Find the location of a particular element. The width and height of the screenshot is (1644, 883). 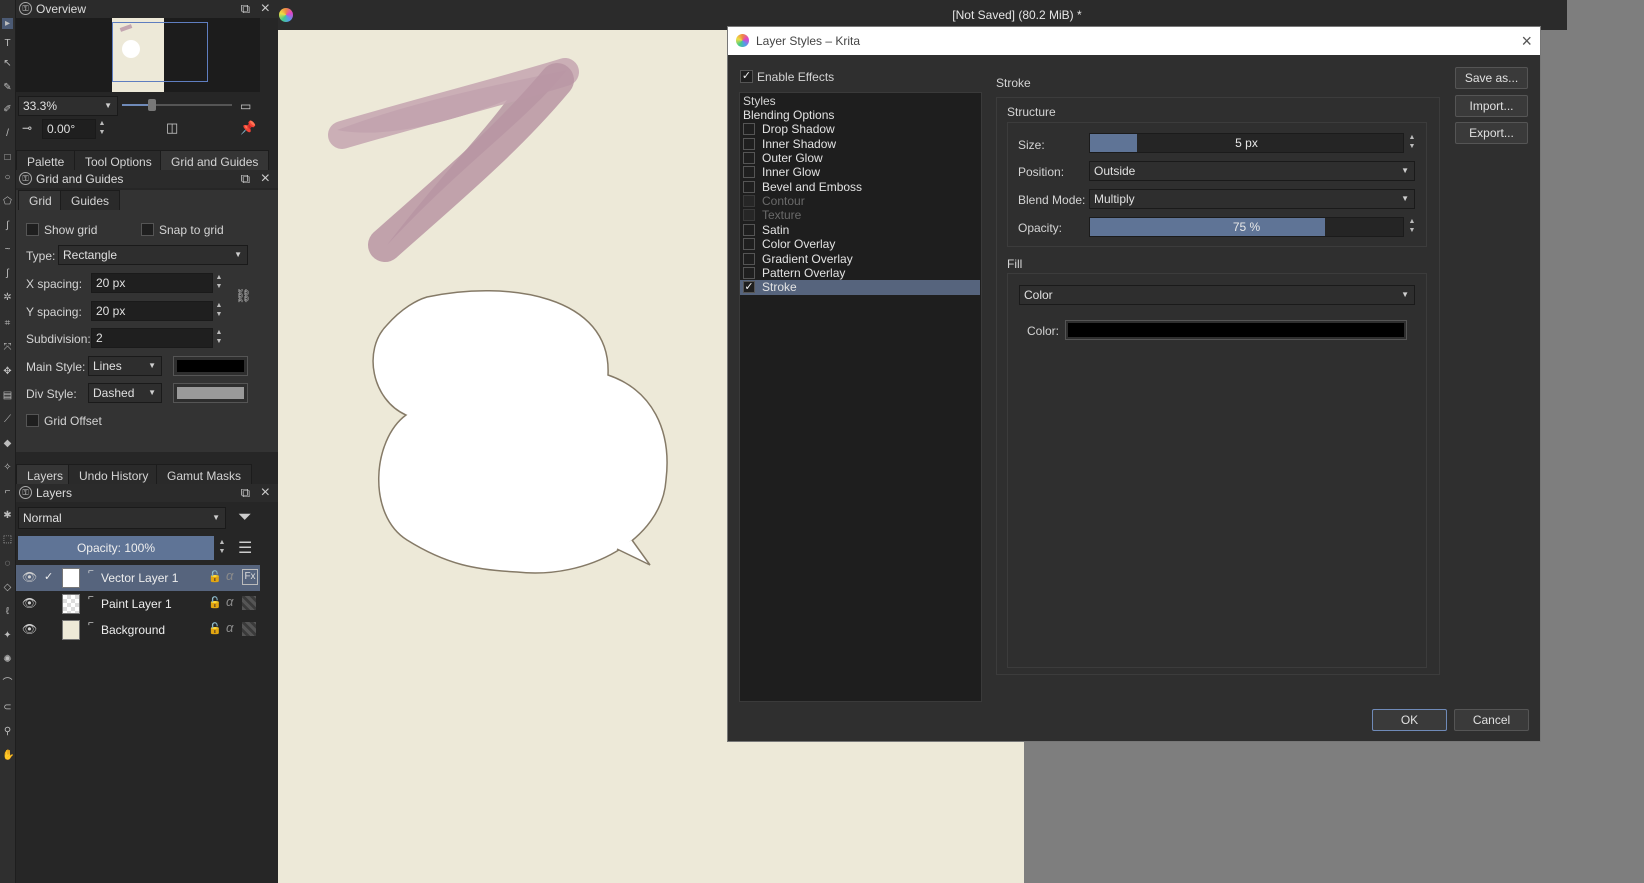

x-spacing-spin: ▲ ▼ is located at coordinates (219, 283).